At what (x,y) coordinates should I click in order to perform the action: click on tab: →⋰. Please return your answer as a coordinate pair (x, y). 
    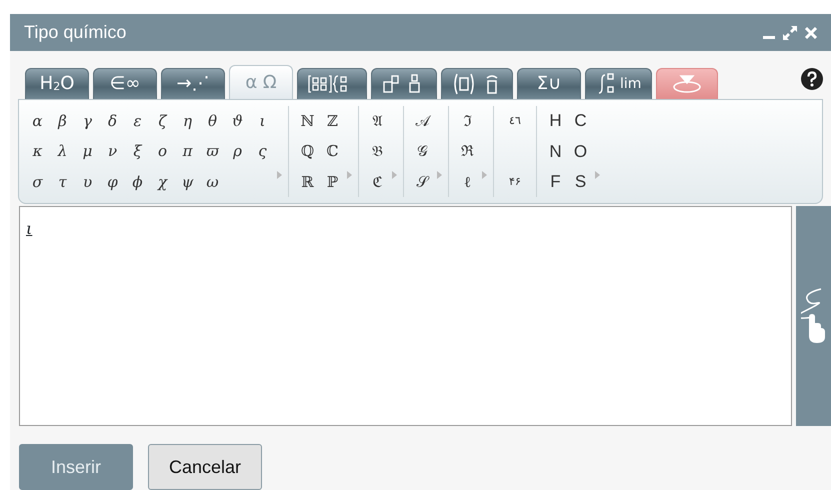
    Looking at the image, I should click on (193, 83).